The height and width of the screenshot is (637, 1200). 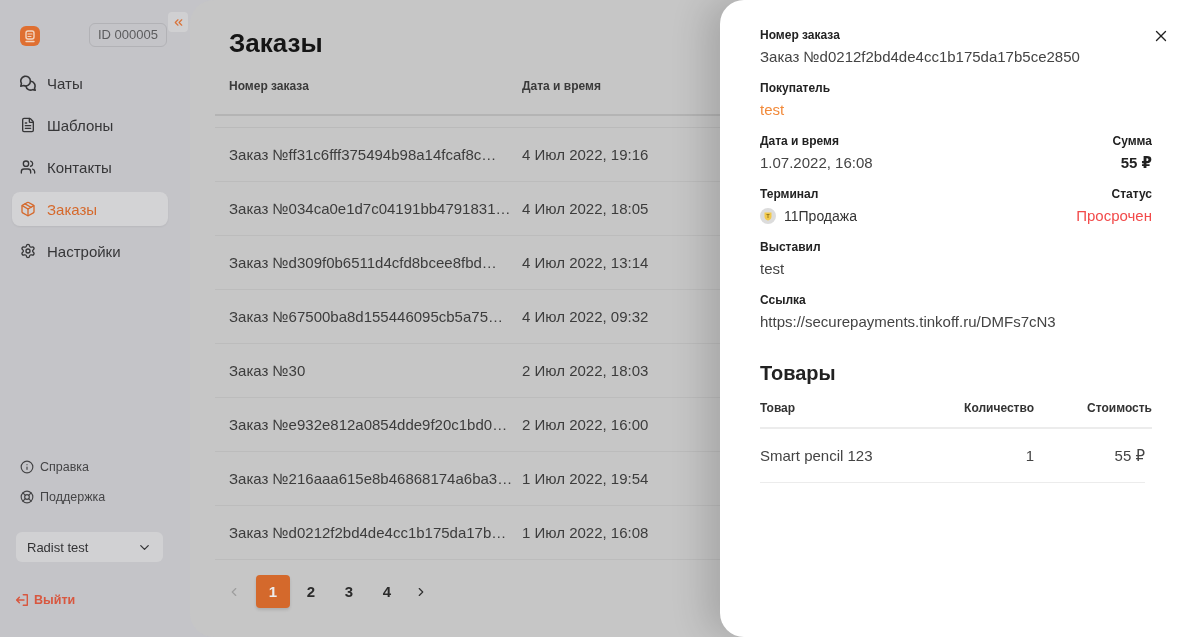 What do you see at coordinates (28, 167) in the screenshot?
I see `people-icon` at bounding box center [28, 167].